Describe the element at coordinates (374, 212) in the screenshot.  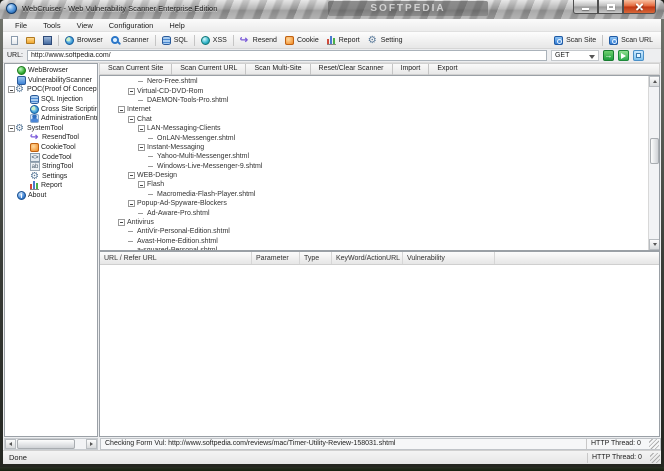
I see `tree-item: Ad-Aware-Pro.shtml` at that location.